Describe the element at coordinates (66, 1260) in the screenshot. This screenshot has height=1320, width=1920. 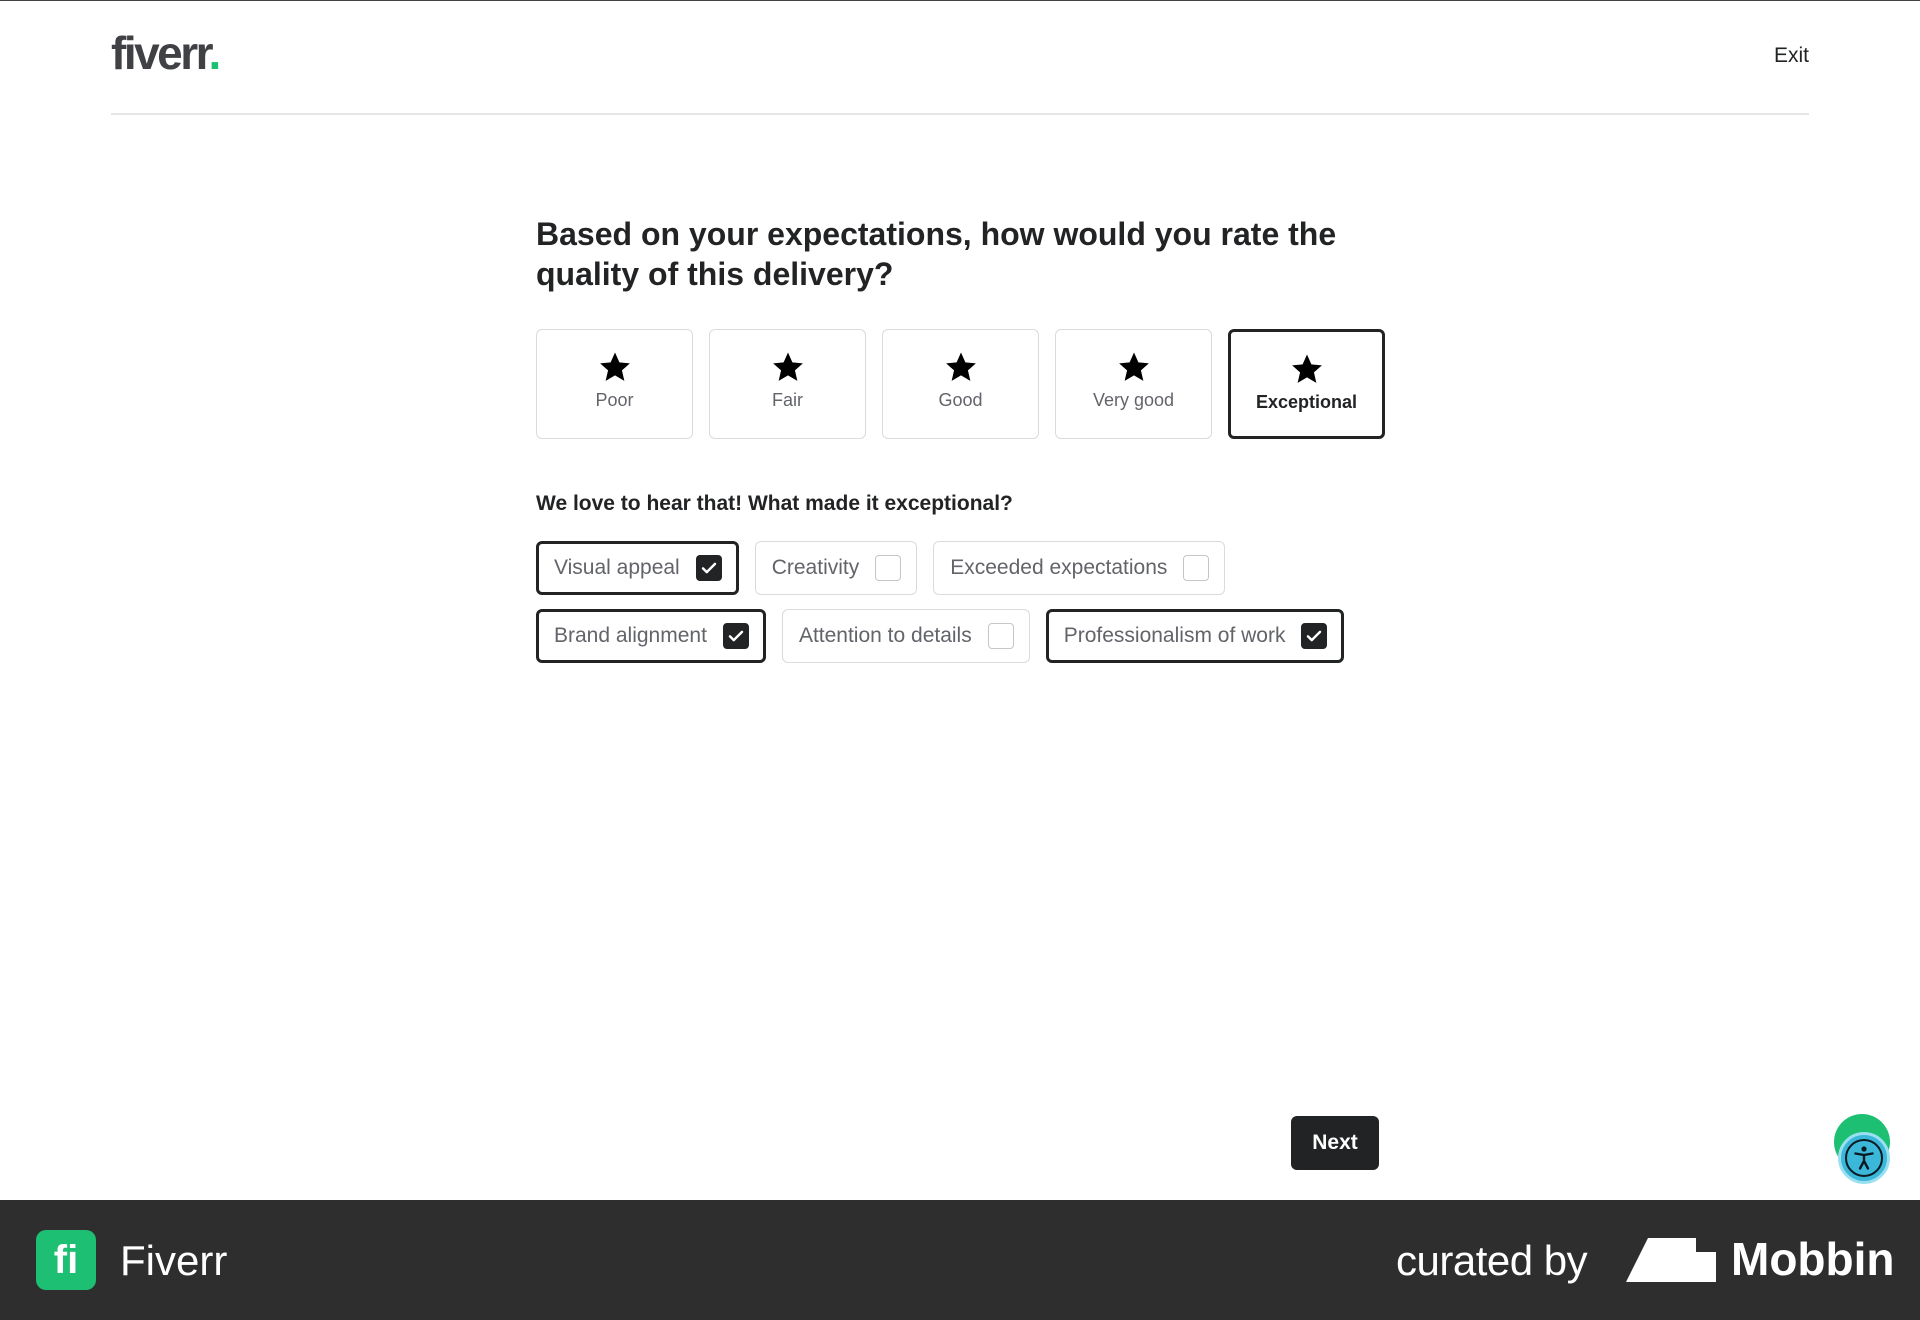
I see `fiverr-app-icon: fi` at that location.